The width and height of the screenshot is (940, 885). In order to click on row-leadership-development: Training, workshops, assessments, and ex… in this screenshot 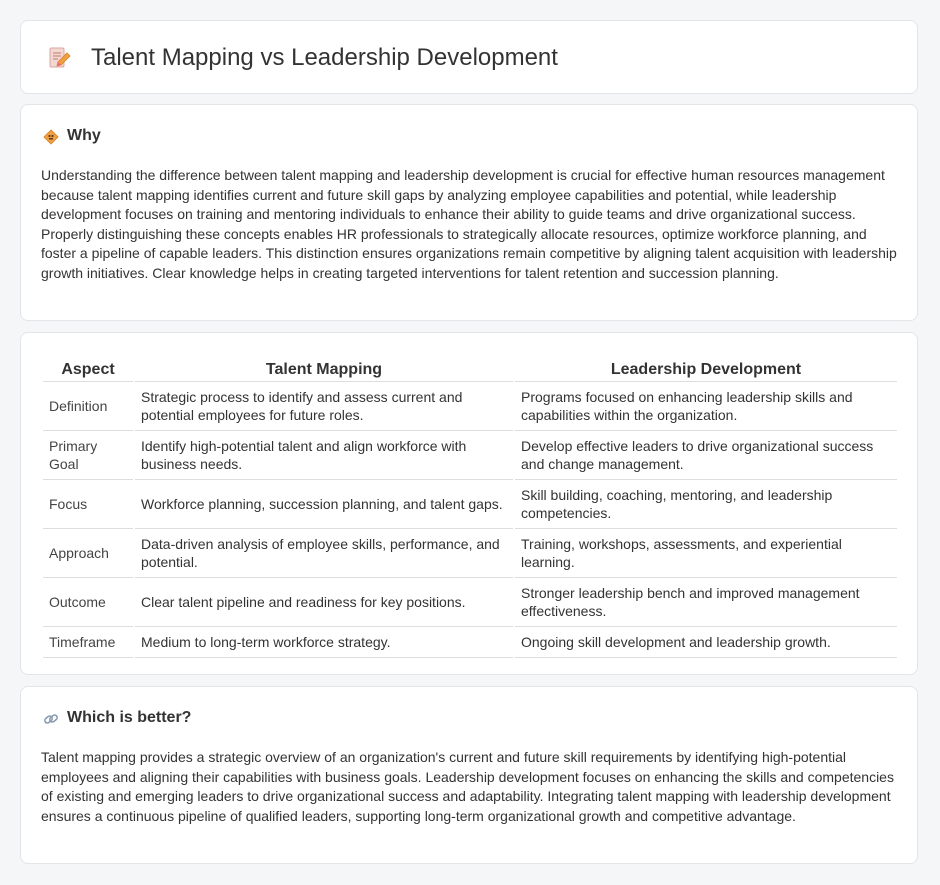, I will do `click(706, 553)`.